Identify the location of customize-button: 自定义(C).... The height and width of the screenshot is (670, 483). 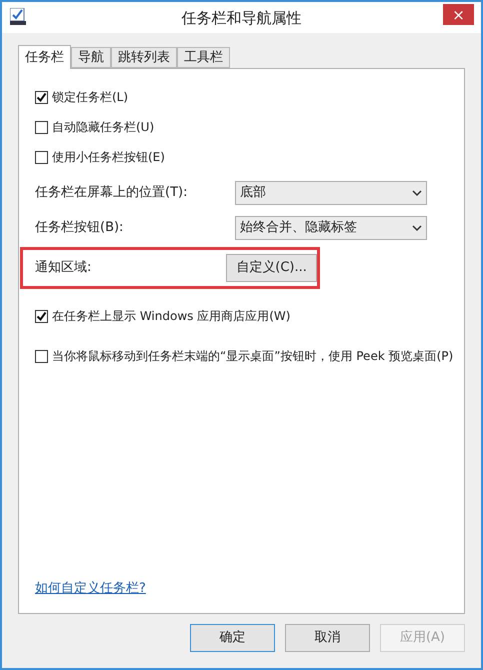
(271, 268).